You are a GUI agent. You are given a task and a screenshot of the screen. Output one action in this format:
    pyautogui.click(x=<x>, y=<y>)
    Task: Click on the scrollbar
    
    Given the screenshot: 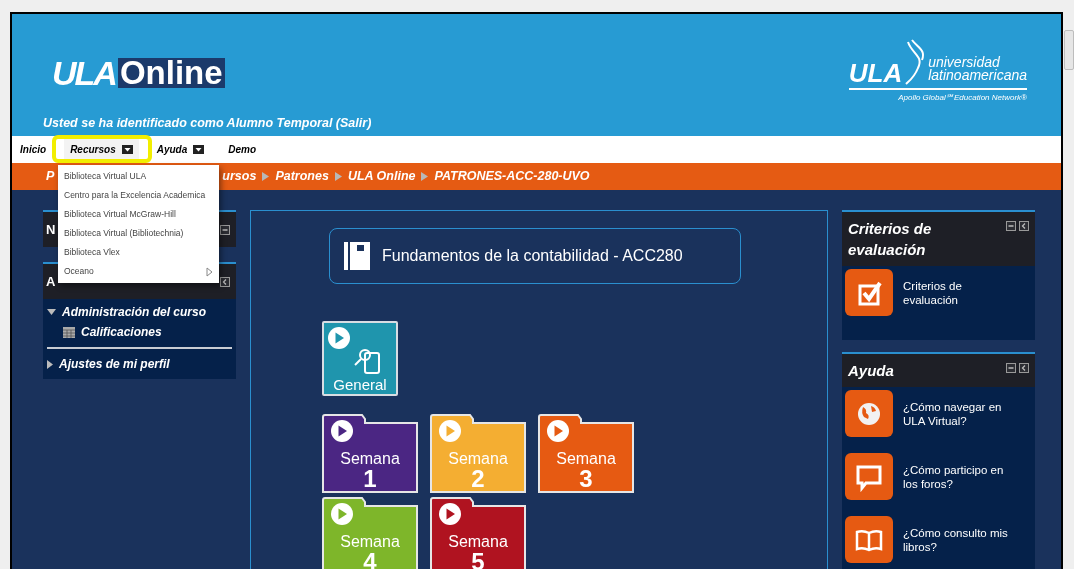 What is the action you would take?
    pyautogui.click(x=1069, y=50)
    